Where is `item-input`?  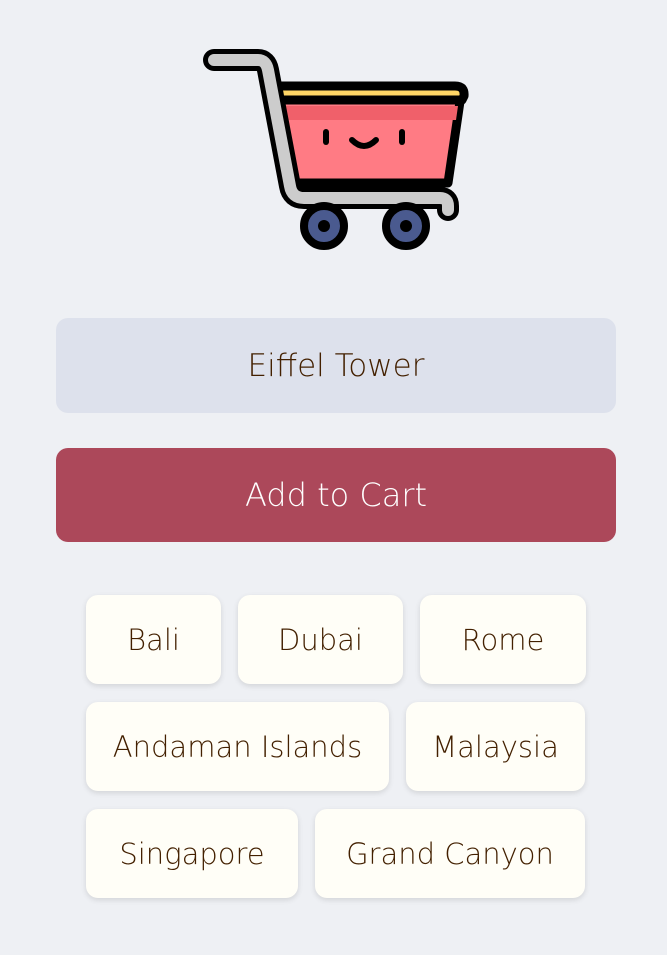
item-input is located at coordinates (336, 365).